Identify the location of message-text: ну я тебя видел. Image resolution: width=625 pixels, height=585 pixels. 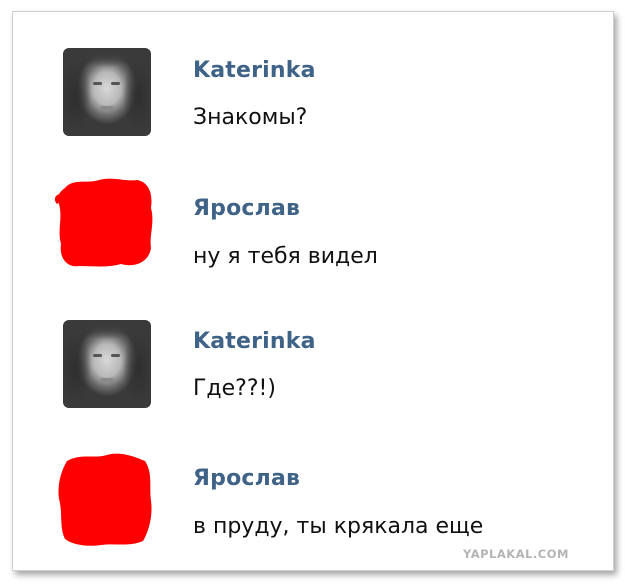
(285, 256).